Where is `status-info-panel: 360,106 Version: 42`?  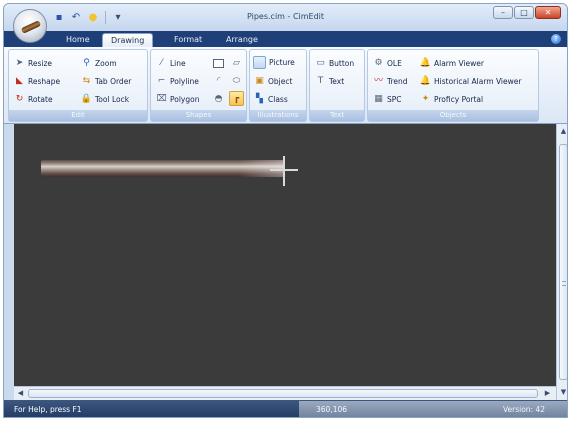 status-info-panel: 360,106 Version: 42 is located at coordinates (433, 409).